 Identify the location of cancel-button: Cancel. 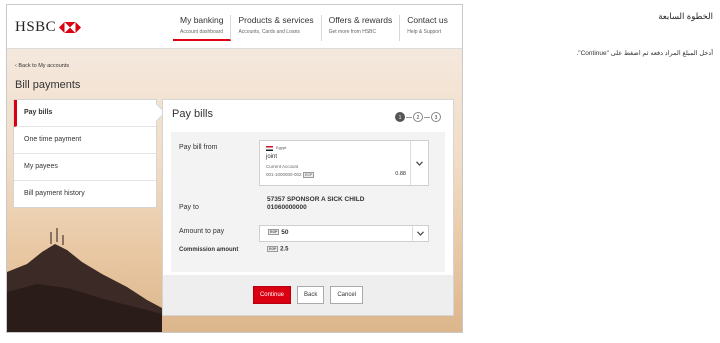
(347, 295).